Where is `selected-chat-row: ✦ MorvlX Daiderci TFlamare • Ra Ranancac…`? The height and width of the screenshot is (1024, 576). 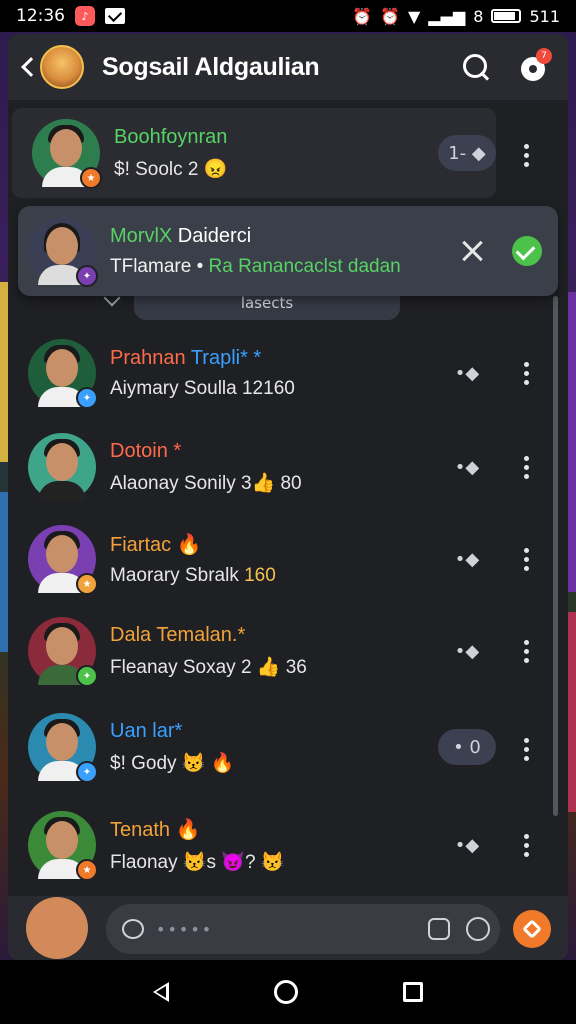
selected-chat-row: ✦ MorvlX Daiderci TFlamare • Ra Ranancac… is located at coordinates (288, 251).